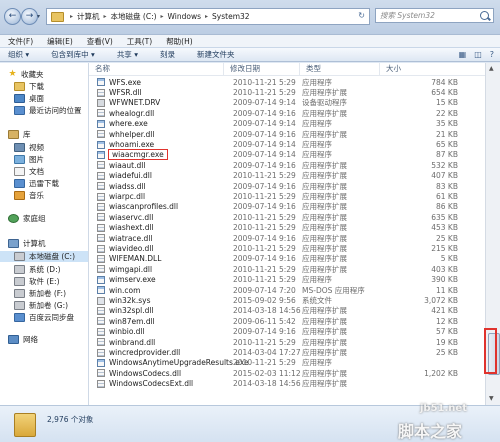 The image size is (500, 442). What do you see at coordinates (340, 69) in the screenshot?
I see `column-header-type: 类型` at bounding box center [340, 69].